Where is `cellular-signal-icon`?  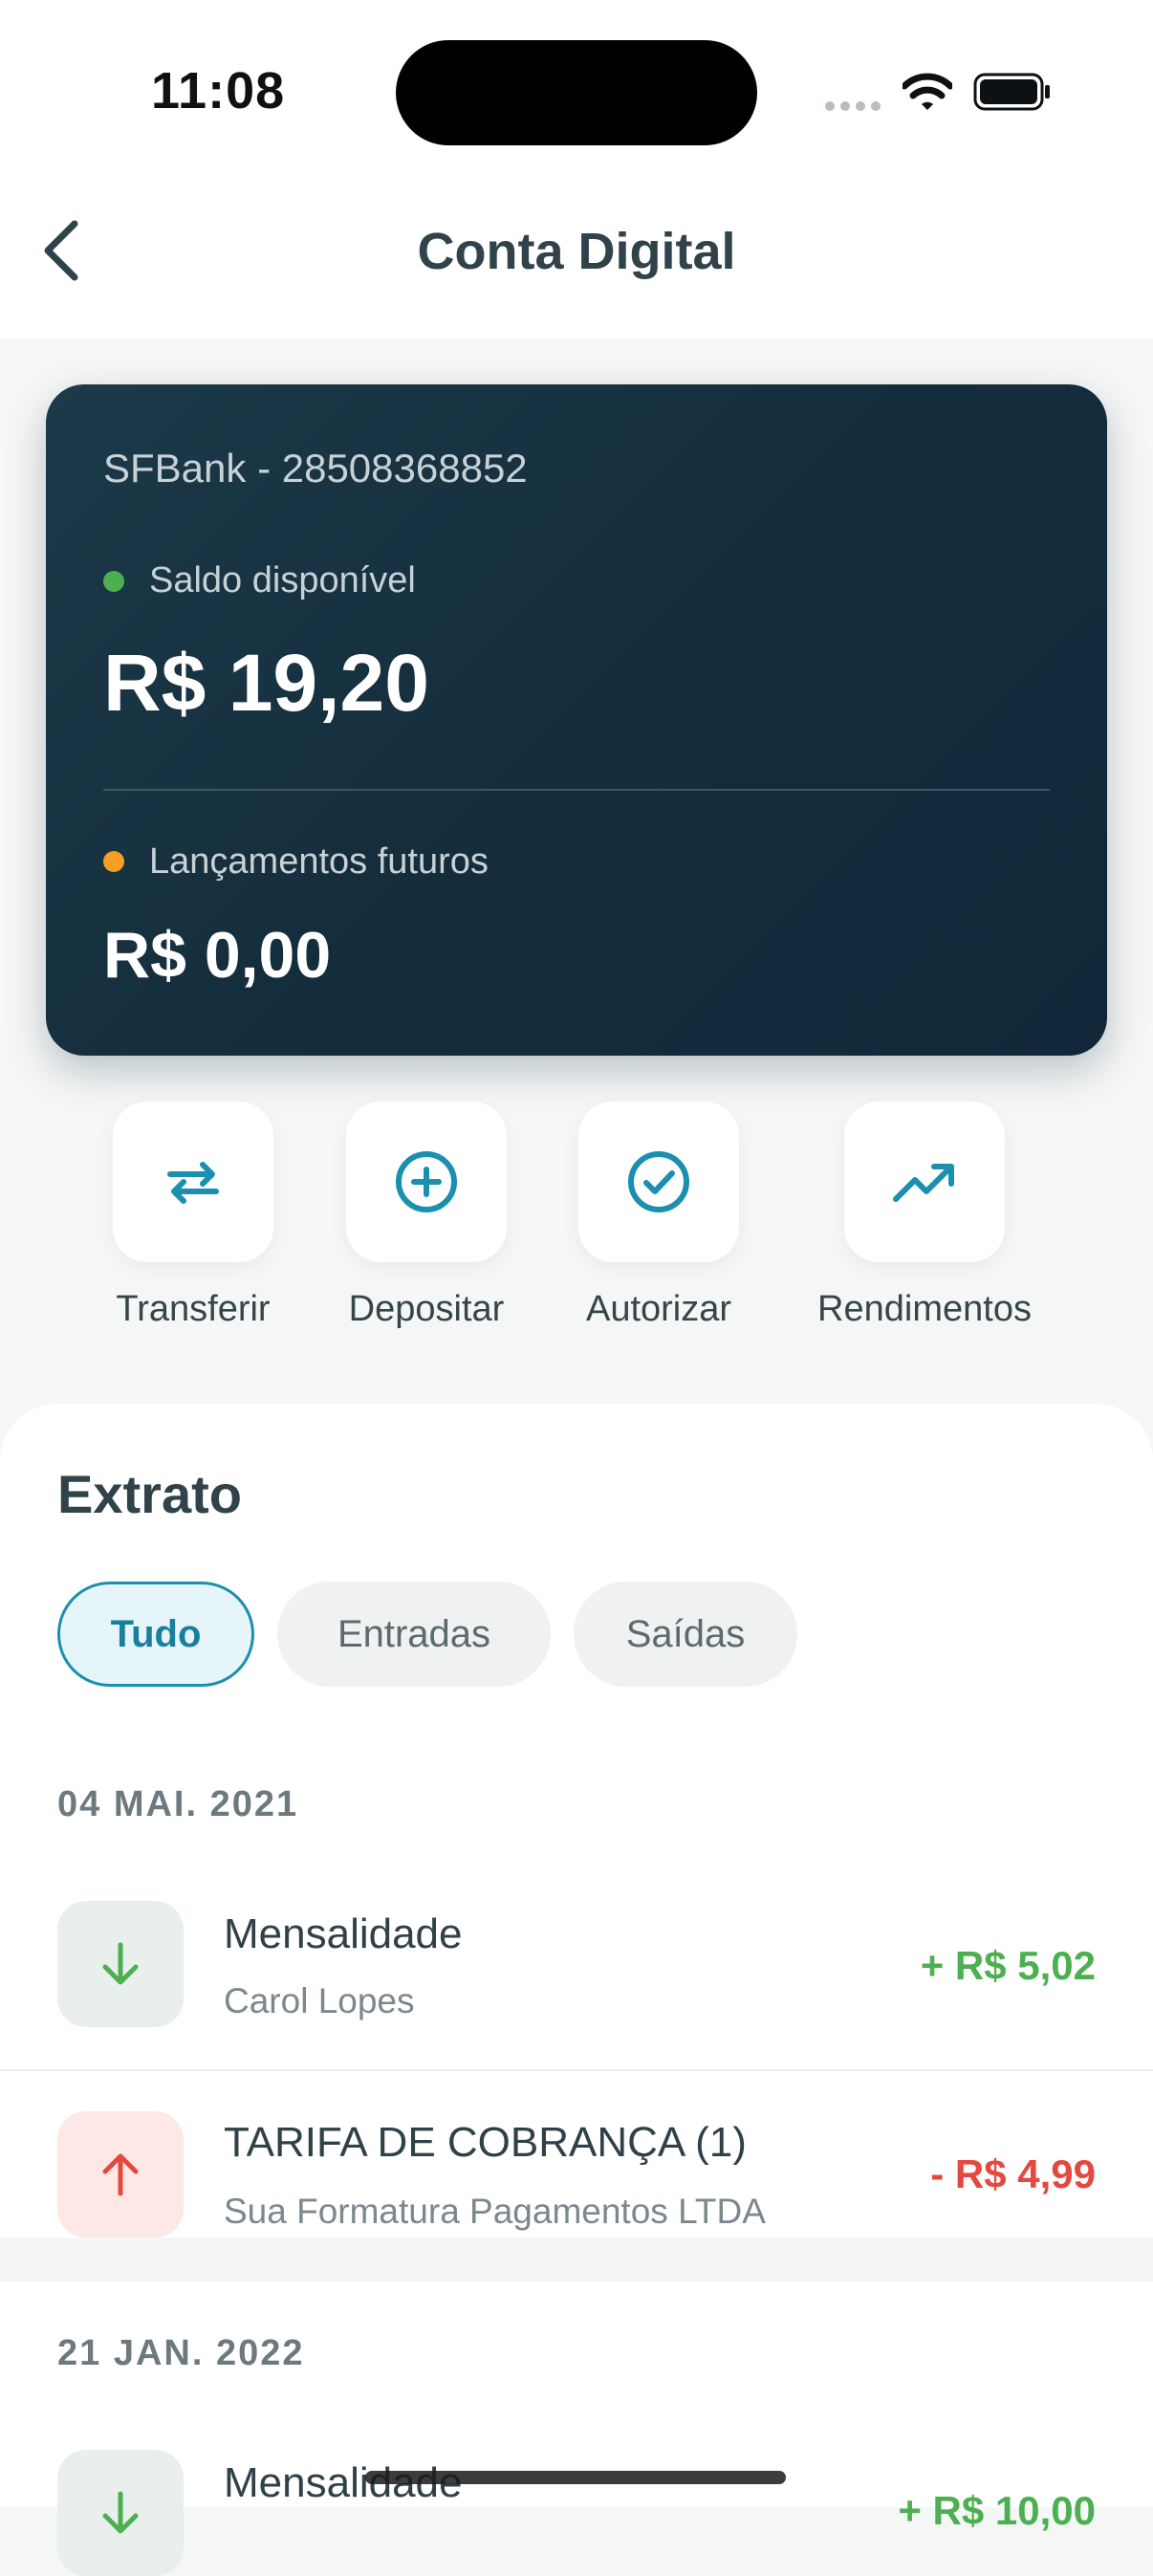 cellular-signal-icon is located at coordinates (853, 106).